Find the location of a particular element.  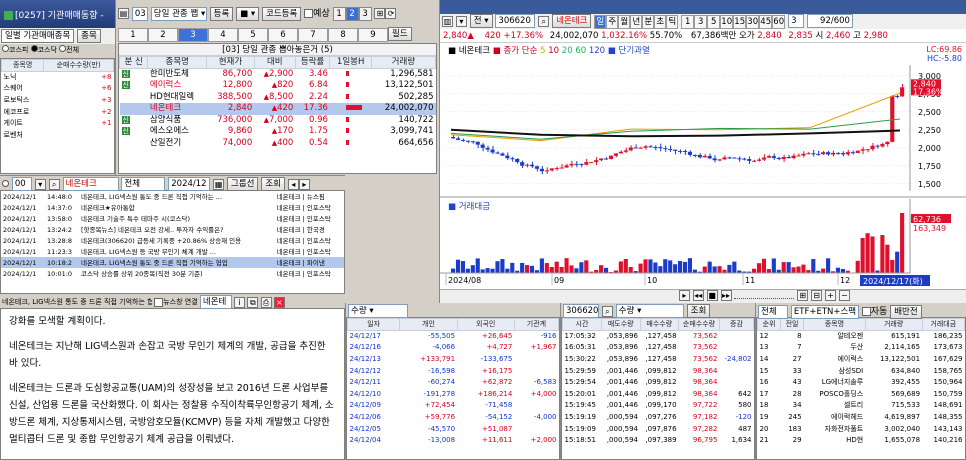

table-row: 24/12/09 +72,454 -71,458 is located at coordinates (453, 406).